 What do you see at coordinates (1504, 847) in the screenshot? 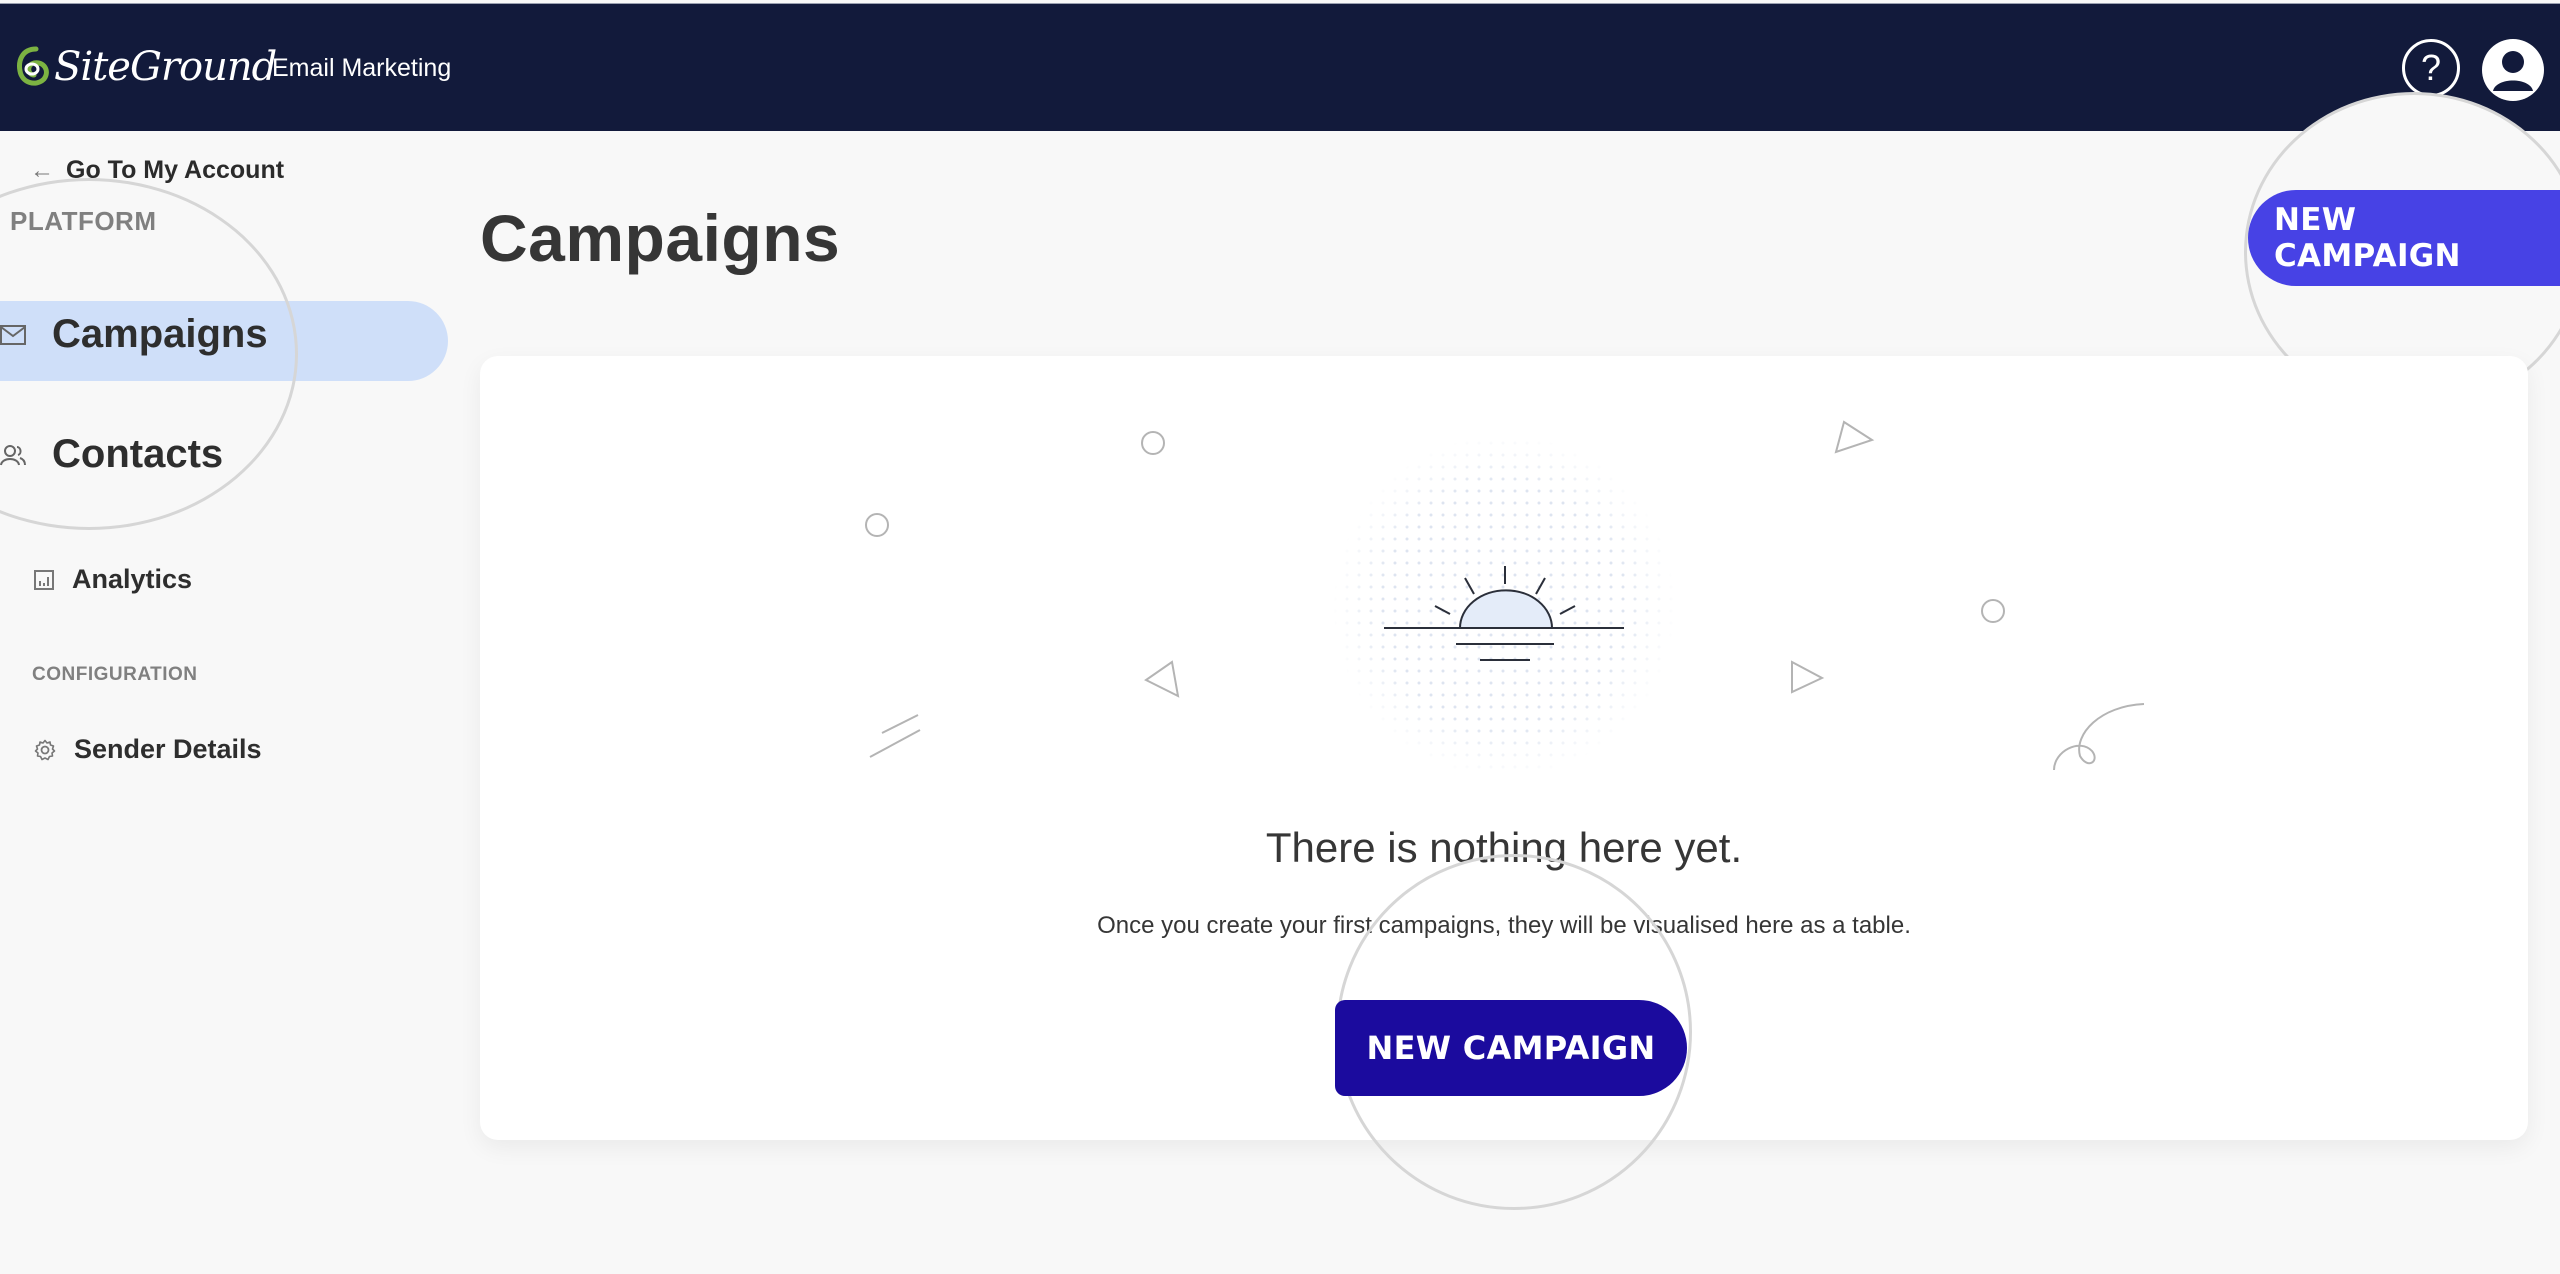
I see `empty-state-title: There is nothing here yet.` at bounding box center [1504, 847].